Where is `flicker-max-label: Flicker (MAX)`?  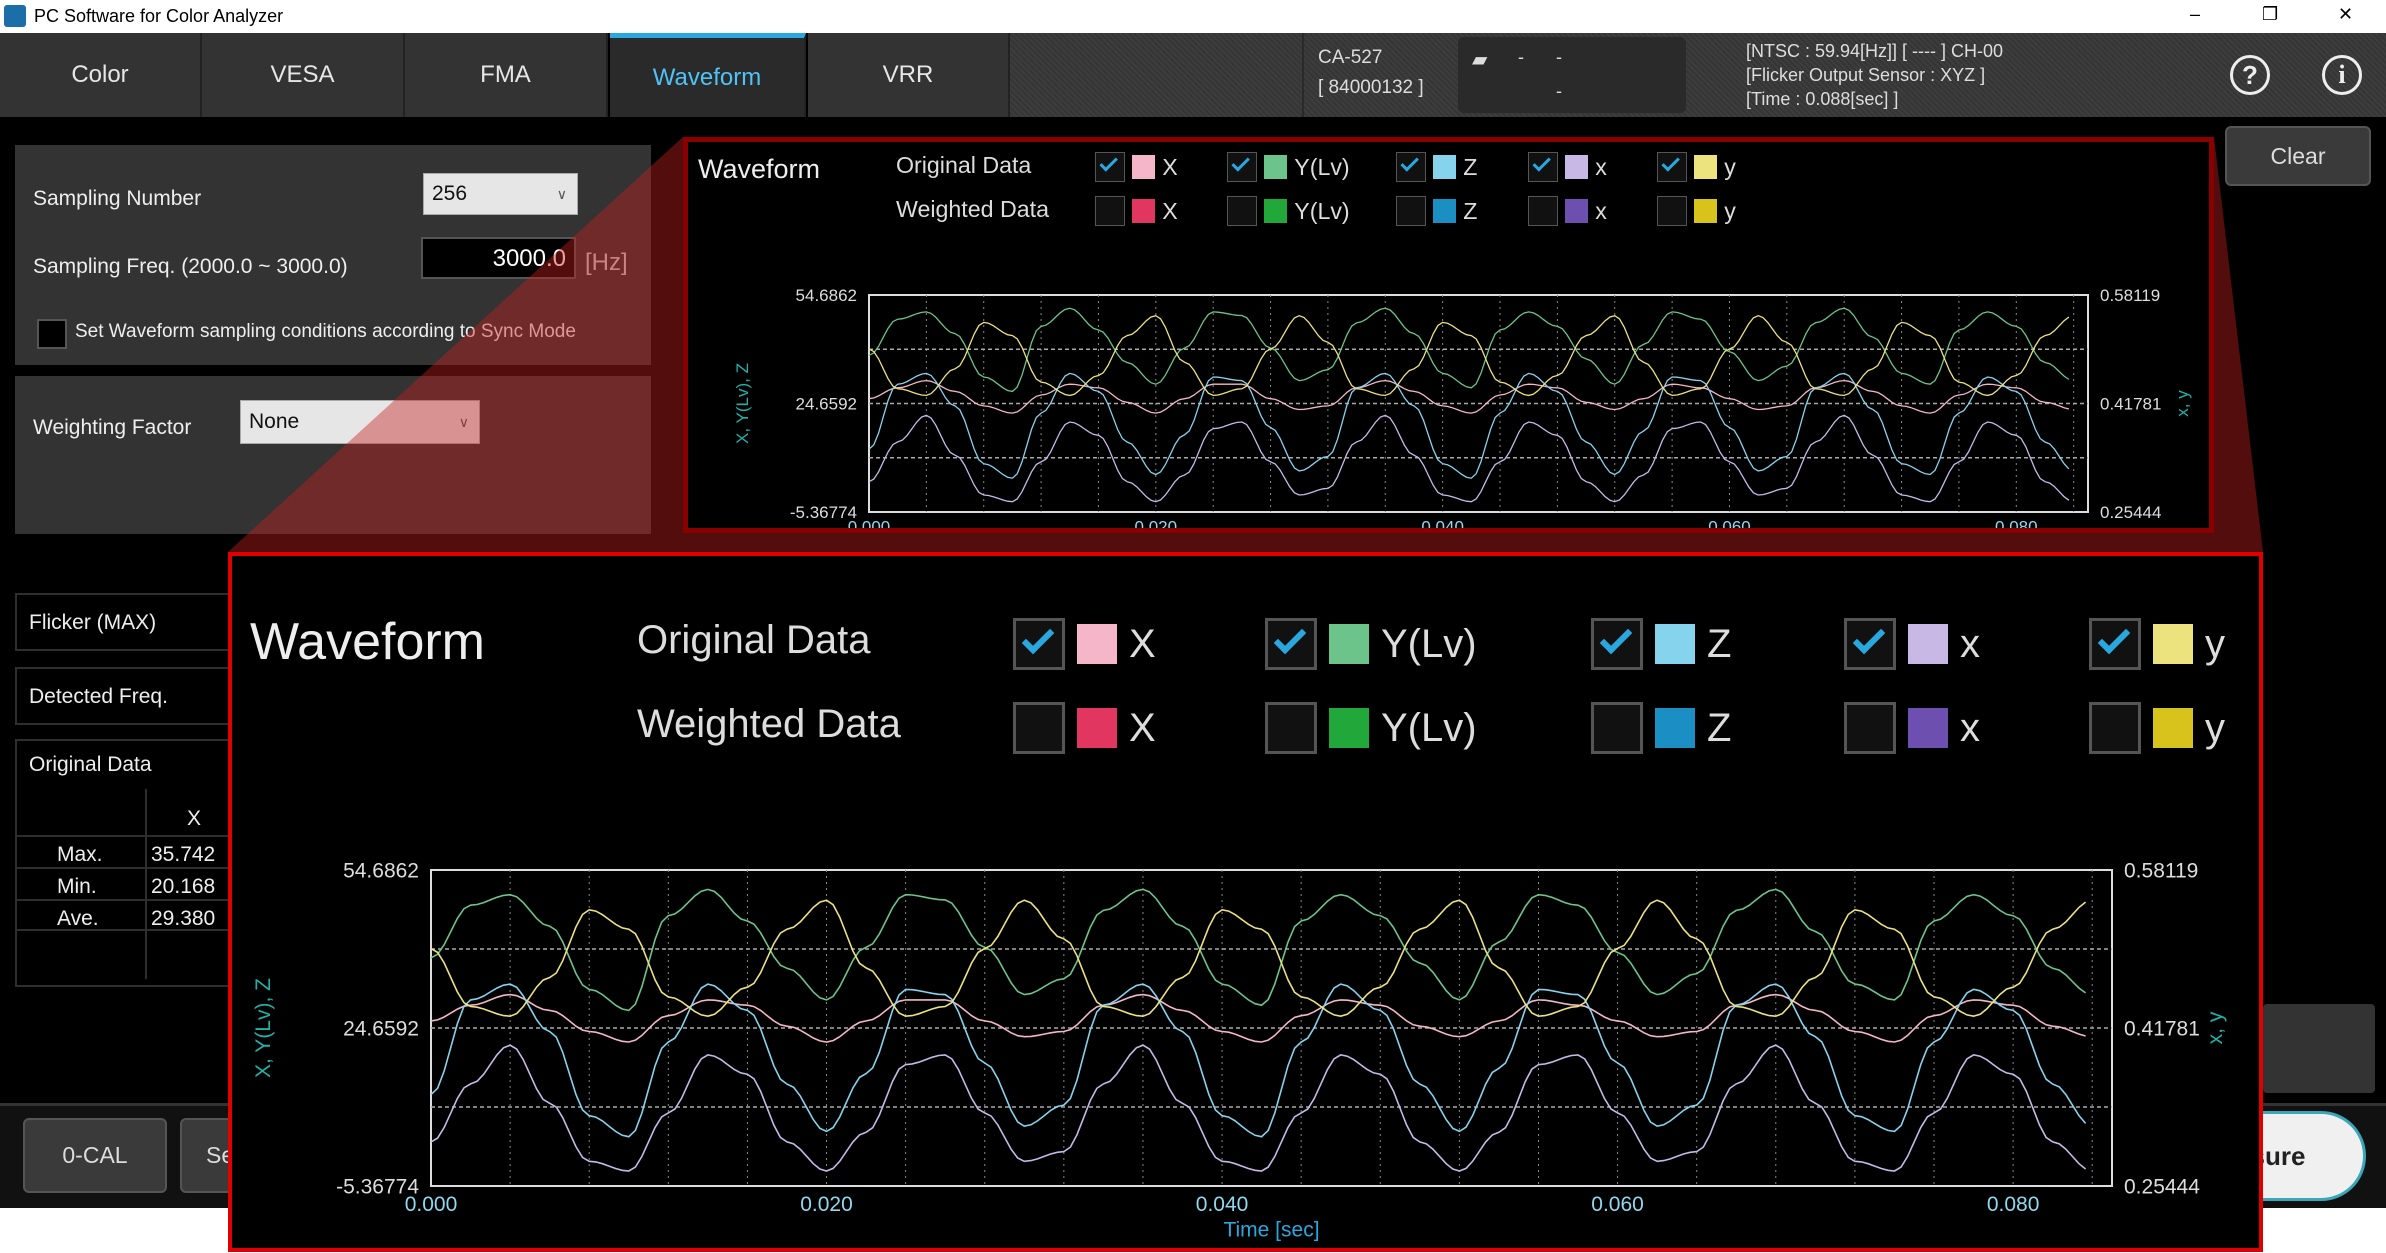
flicker-max-label: Flicker (MAX) is located at coordinates (93, 622).